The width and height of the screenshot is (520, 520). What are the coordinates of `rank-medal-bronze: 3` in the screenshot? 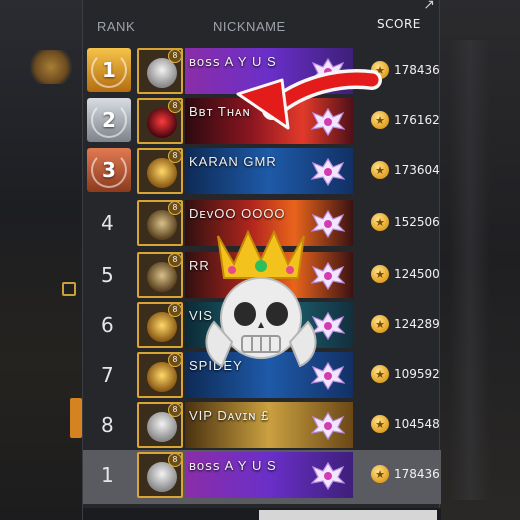 It's located at (109, 170).